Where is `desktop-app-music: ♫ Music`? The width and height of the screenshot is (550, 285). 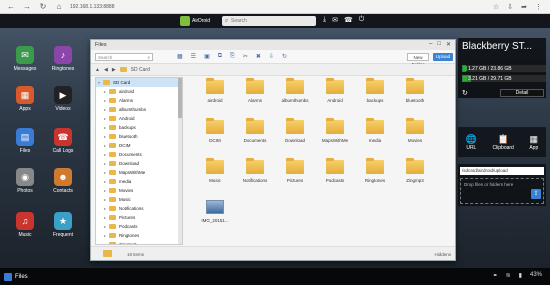 desktop-app-music: ♫ Music is located at coordinates (25, 225).